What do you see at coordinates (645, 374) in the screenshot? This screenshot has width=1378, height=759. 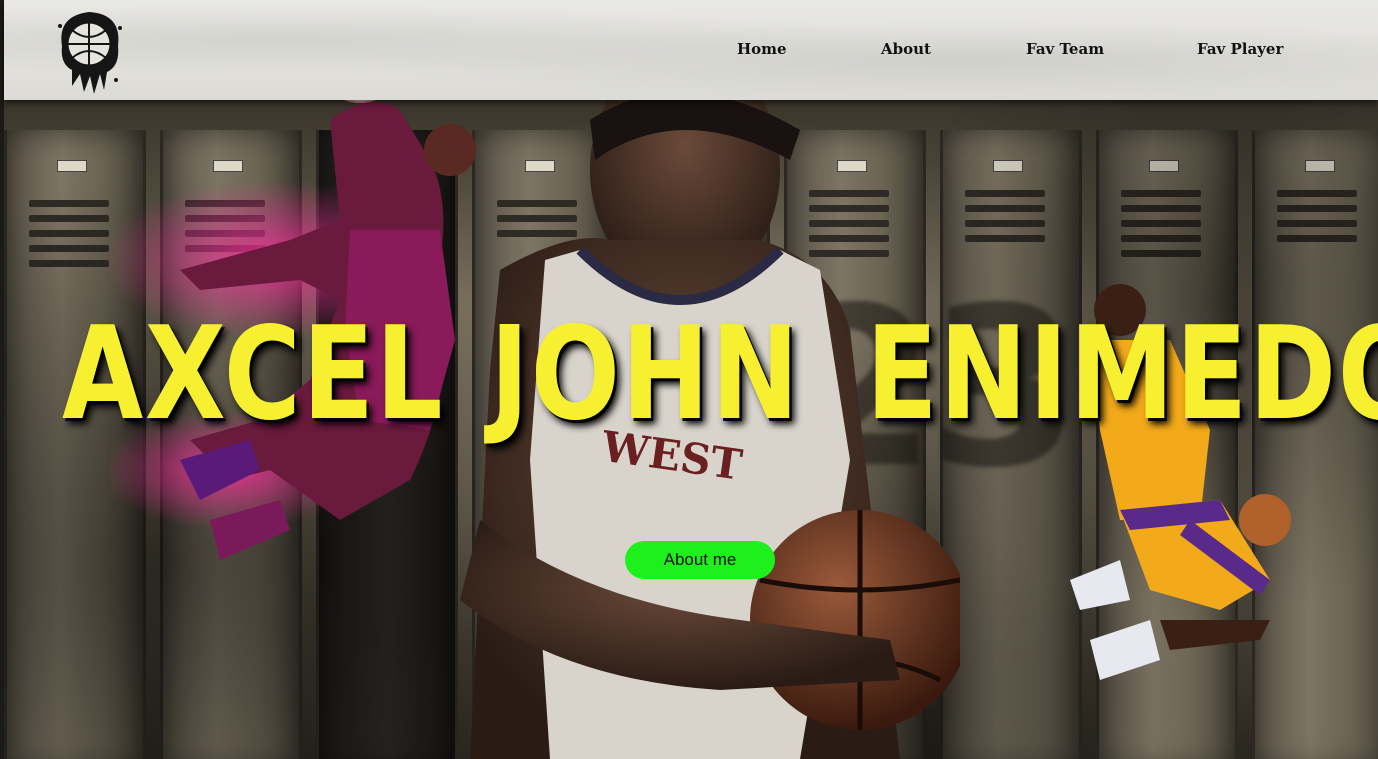 I see `hero-name-middle: JOHN` at bounding box center [645, 374].